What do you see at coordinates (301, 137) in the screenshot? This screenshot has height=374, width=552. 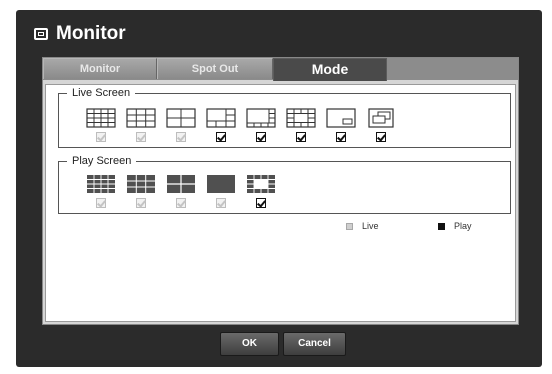 I see `live-layout-13-checkbox` at bounding box center [301, 137].